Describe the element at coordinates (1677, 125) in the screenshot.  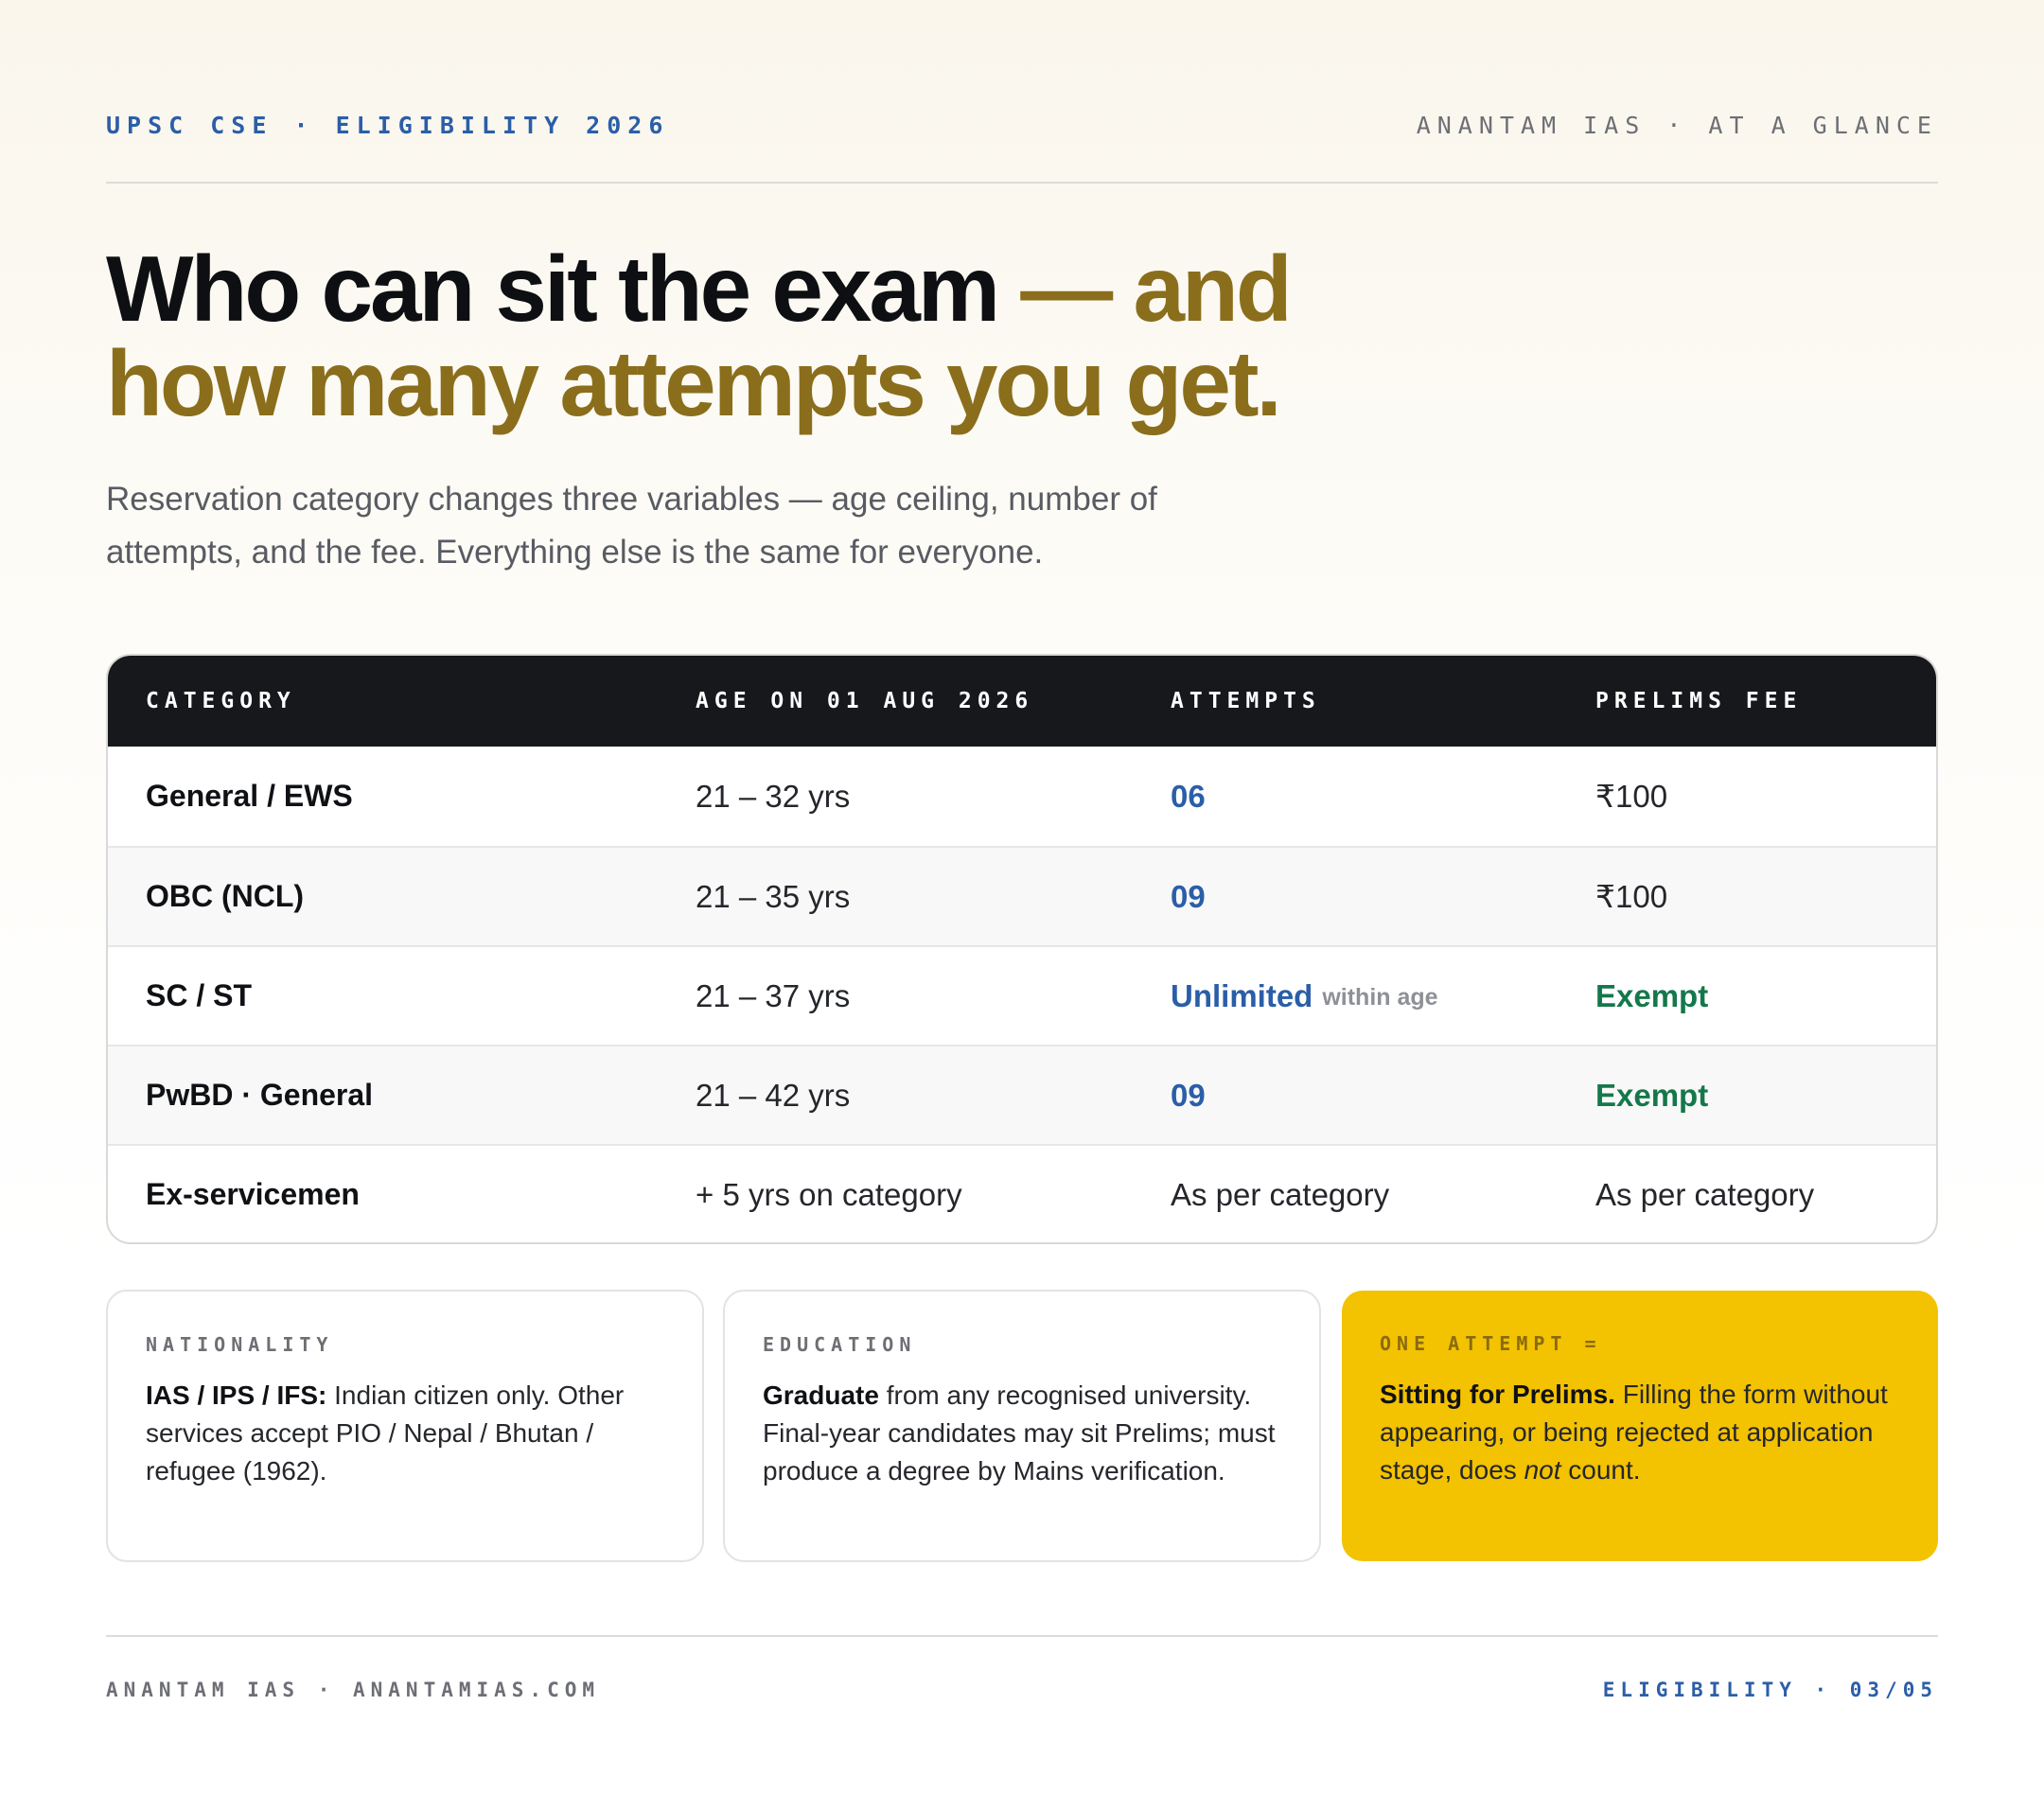
I see `brand-tagline: ANANTAM IAS · AT A GLANCE` at that location.